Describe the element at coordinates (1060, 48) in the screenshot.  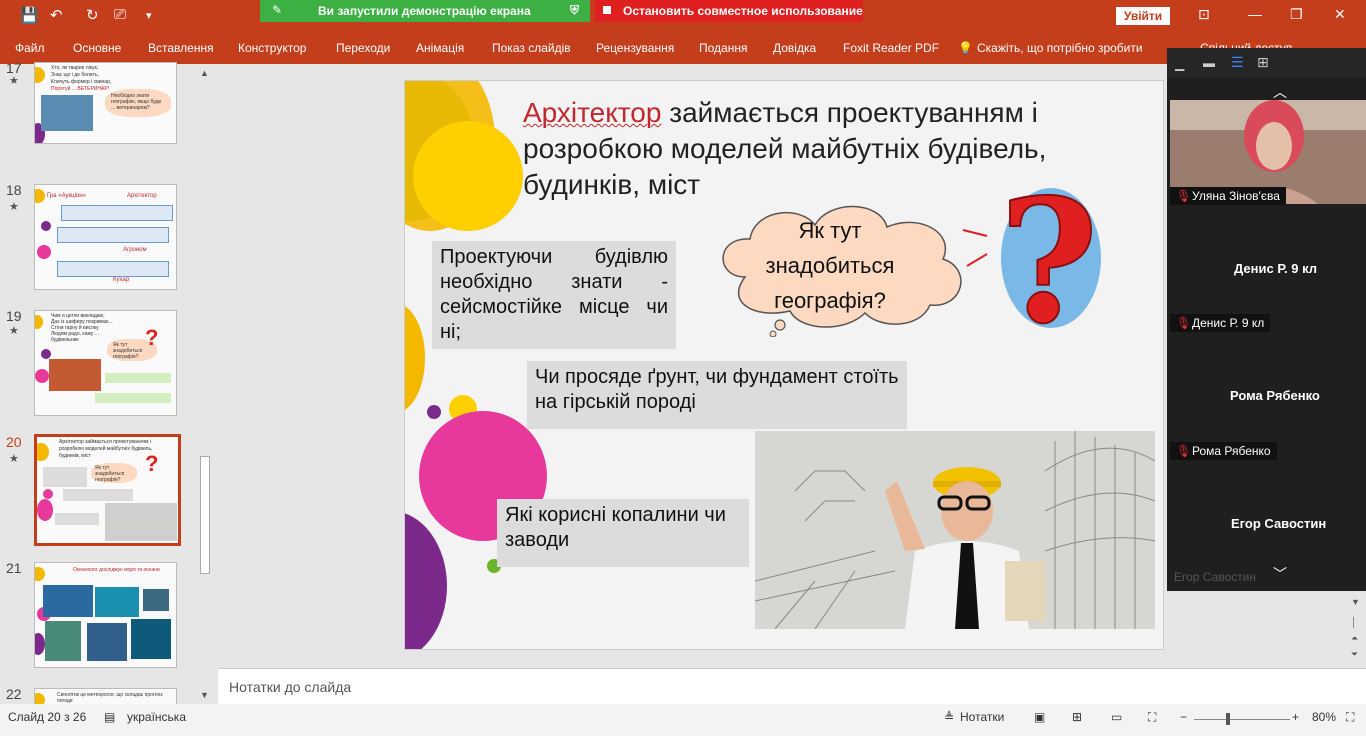
I see `tell-me-search: Скажіть, що потрібно зробити` at that location.